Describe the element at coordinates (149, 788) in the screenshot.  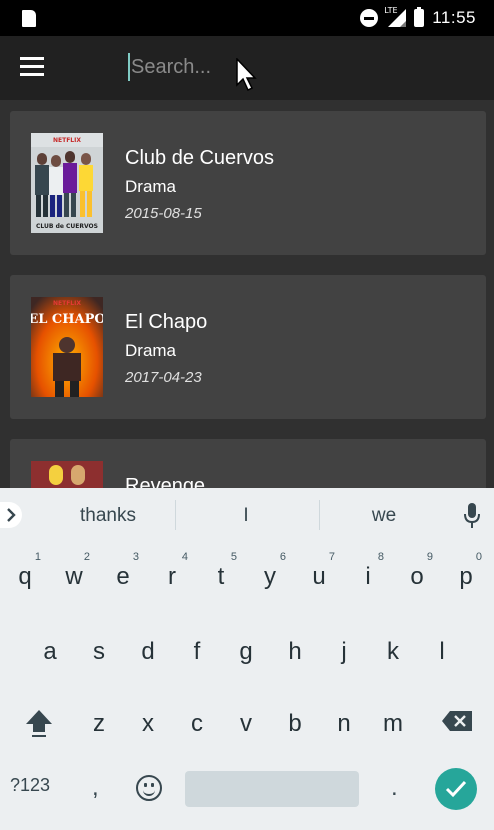
I see `emoji-icon` at that location.